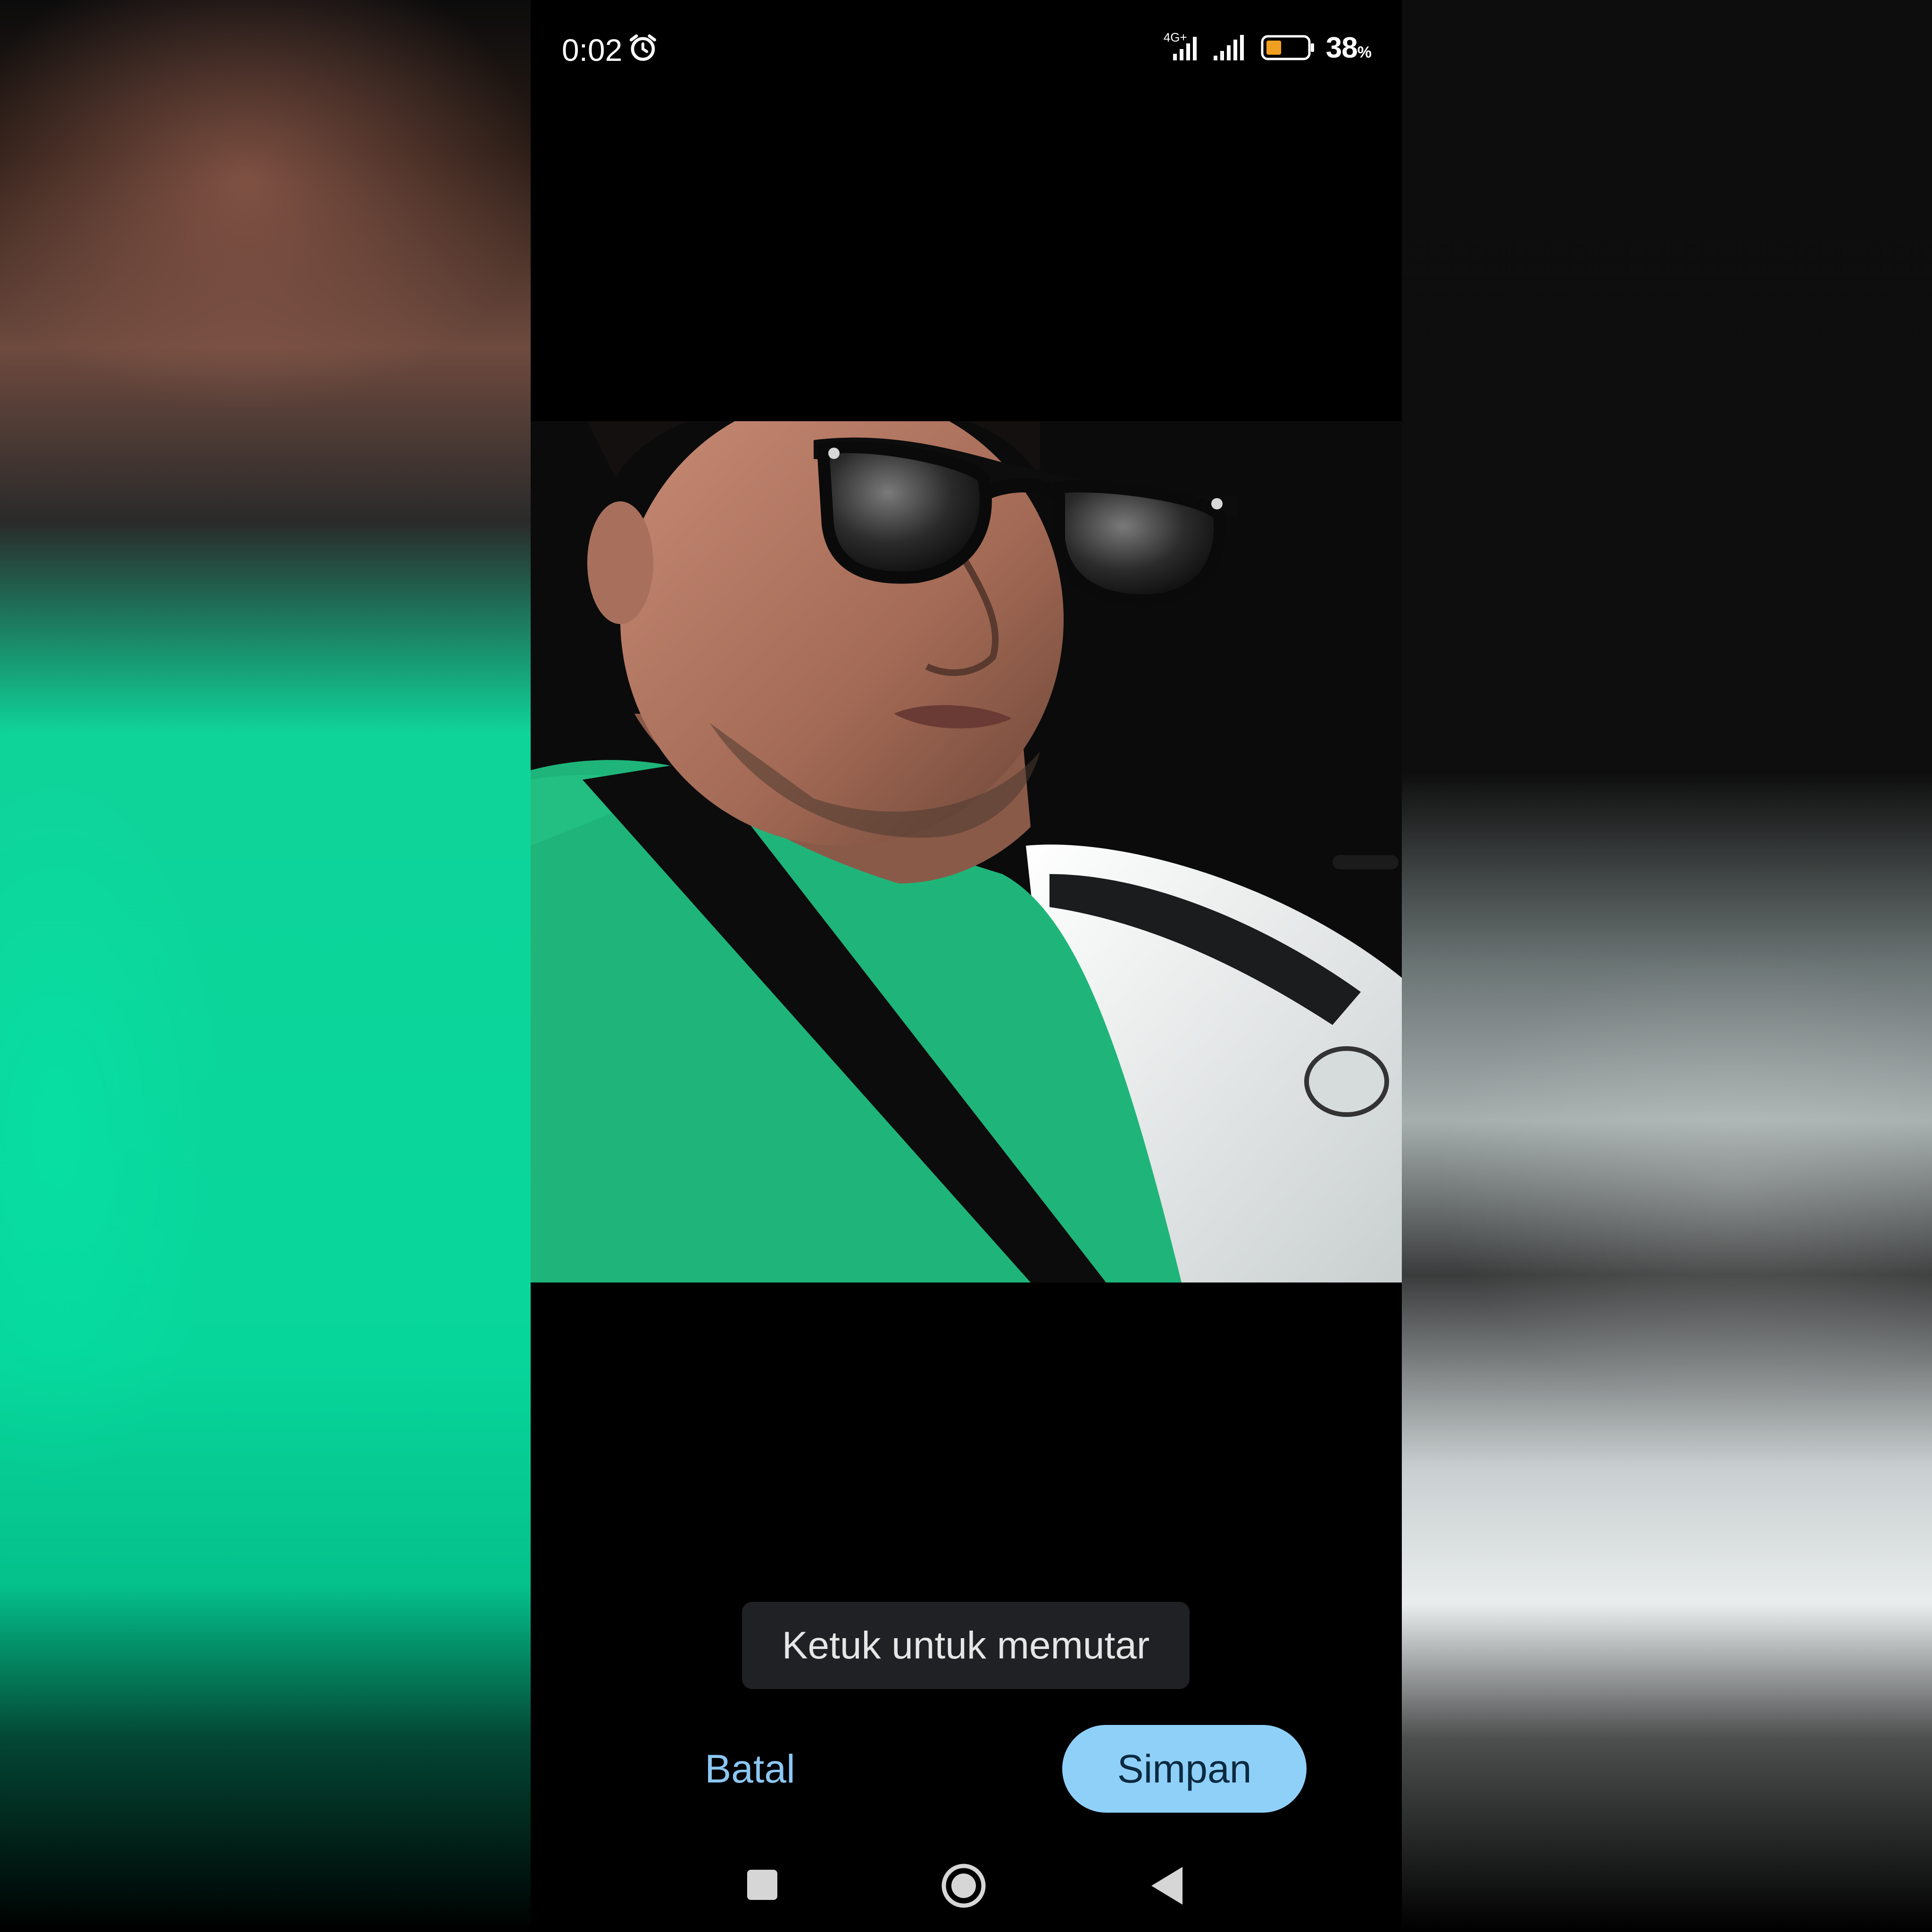 The width and height of the screenshot is (1932, 1932). Describe the element at coordinates (1231, 47) in the screenshot. I see `signal-bars-icon` at that location.